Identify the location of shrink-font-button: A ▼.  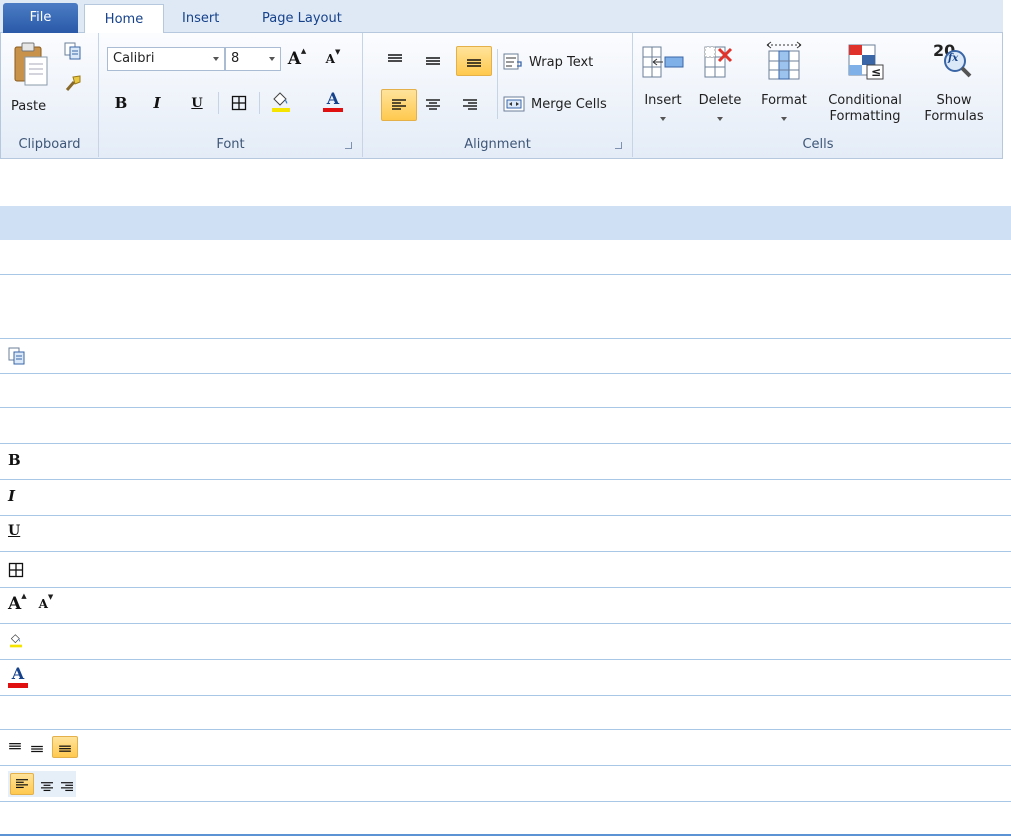
(333, 59).